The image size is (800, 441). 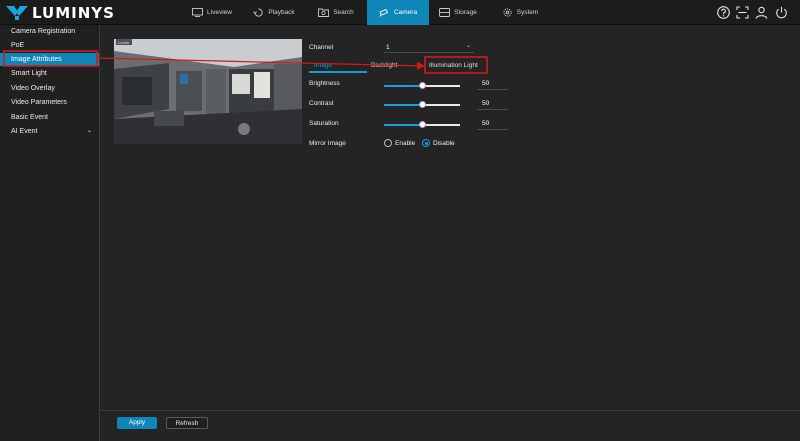 I want to click on monitor-icon, so click(x=197, y=12).